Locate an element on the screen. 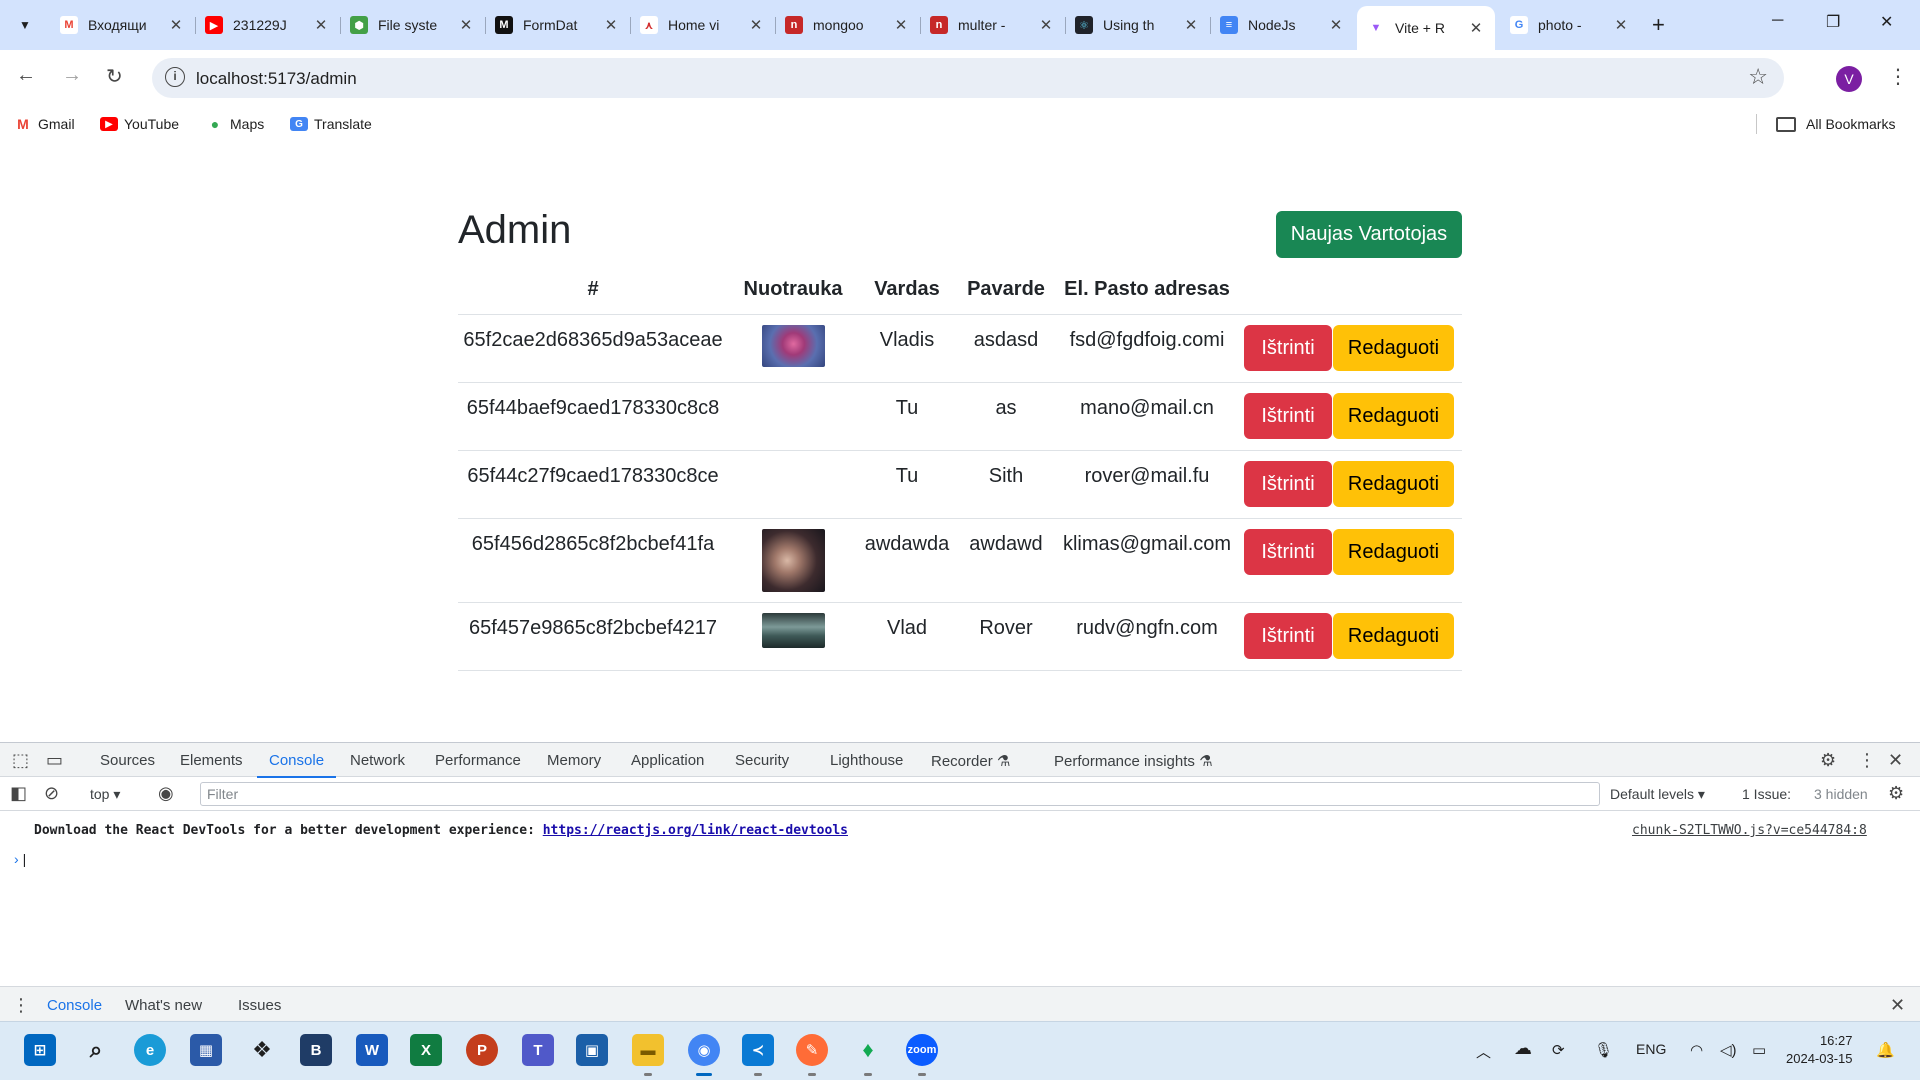 The width and height of the screenshot is (1920, 1080). search-icon: ⌕ is located at coordinates (96, 1050).